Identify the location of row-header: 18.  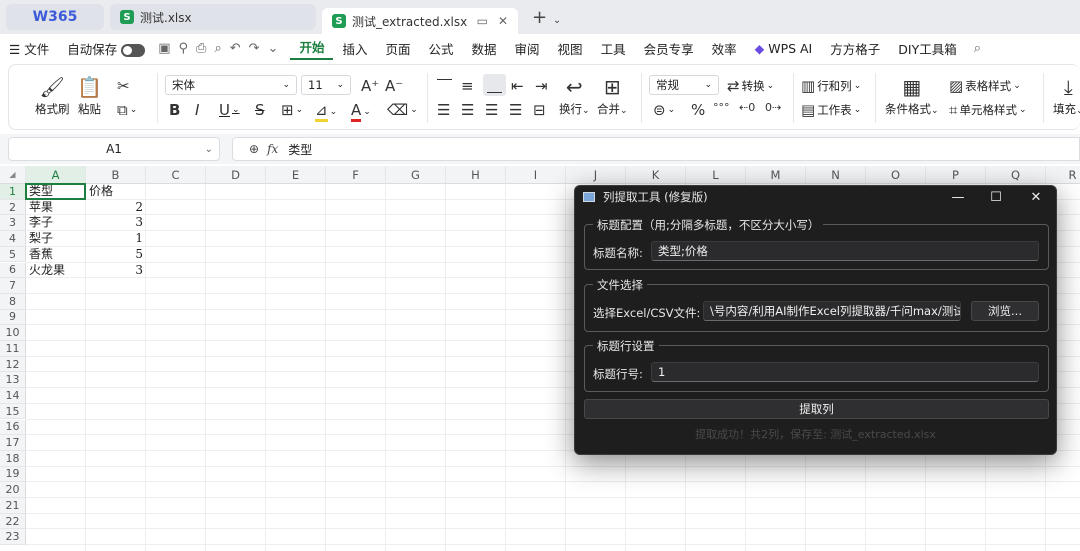
(13, 458).